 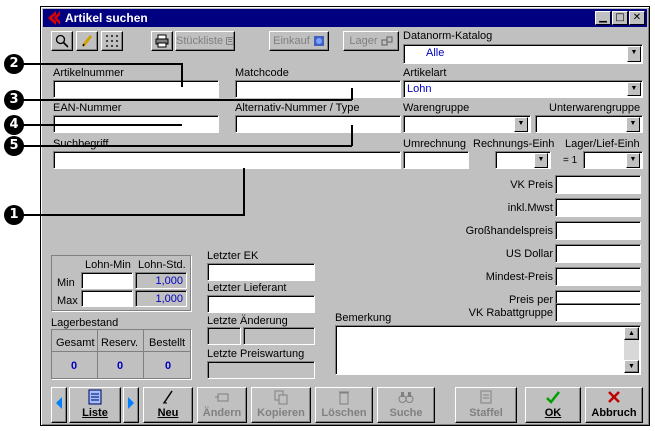 I want to click on vk-preis-label: VK Preis, so click(x=531, y=185).